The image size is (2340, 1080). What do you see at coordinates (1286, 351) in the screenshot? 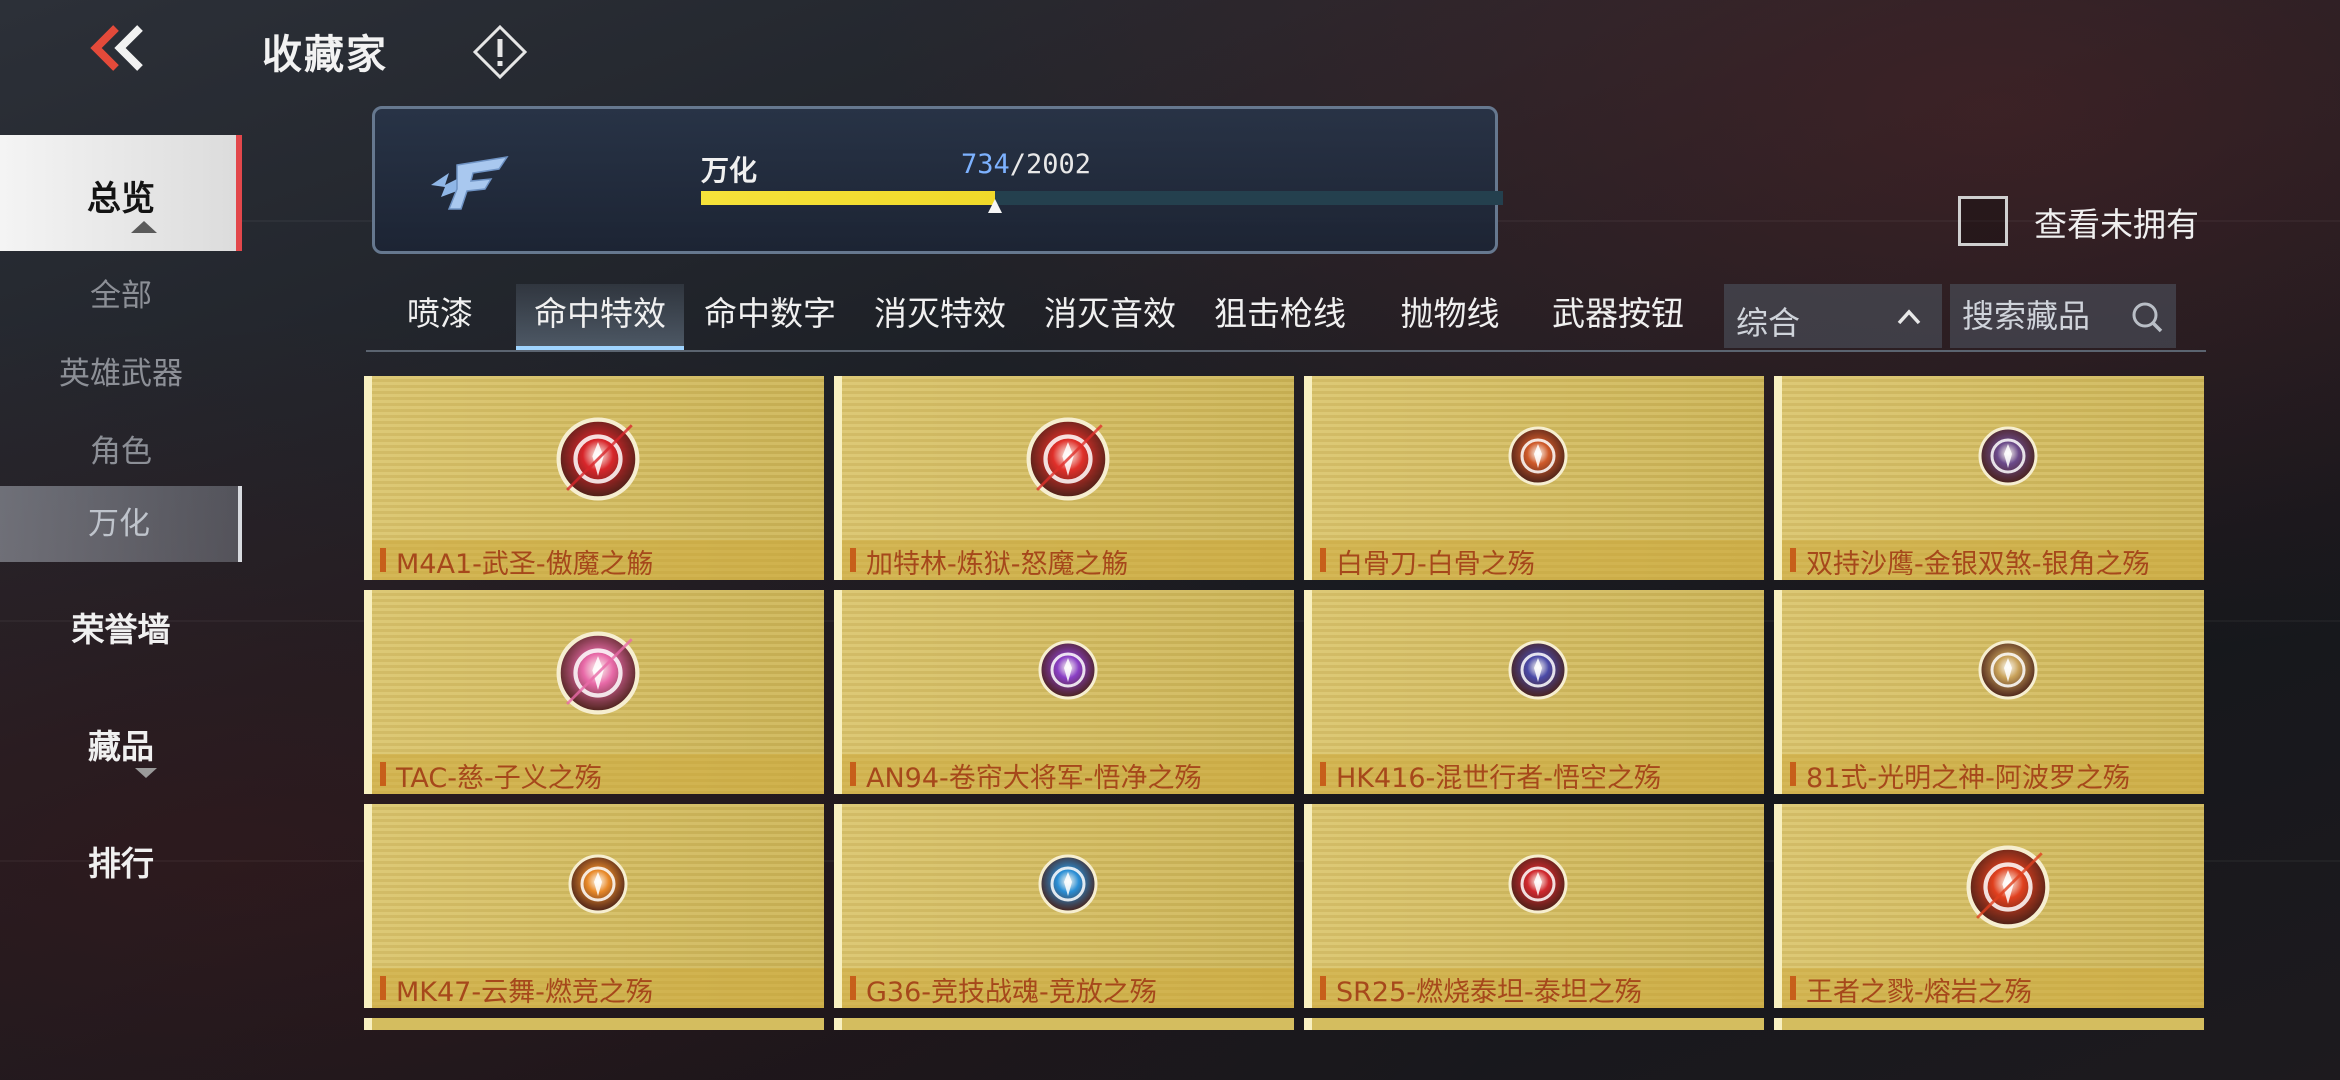
I see `tabs-divider` at bounding box center [1286, 351].